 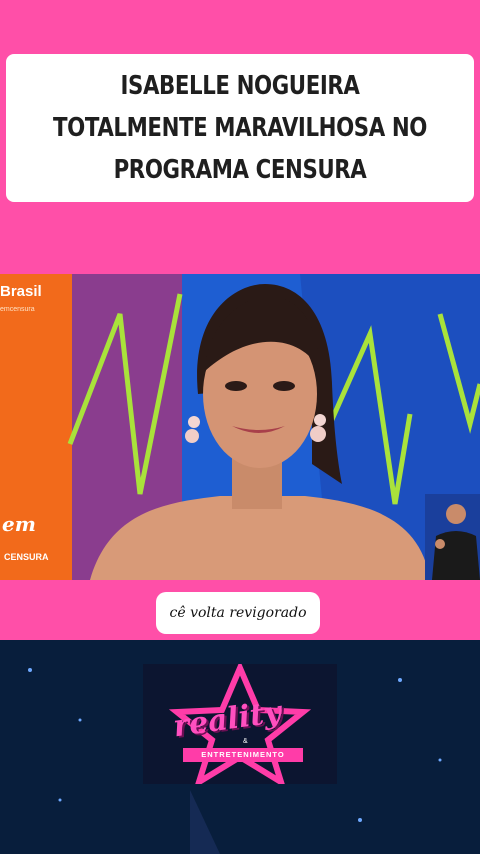 What do you see at coordinates (19, 524) in the screenshot?
I see `show-logo: em` at bounding box center [19, 524].